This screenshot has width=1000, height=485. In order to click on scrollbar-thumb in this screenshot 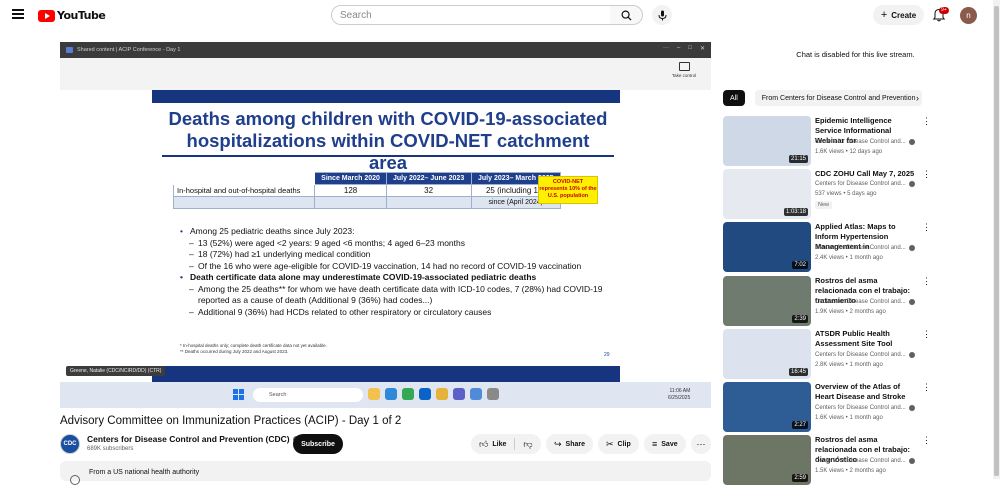, I will do `click(996, 241)`.